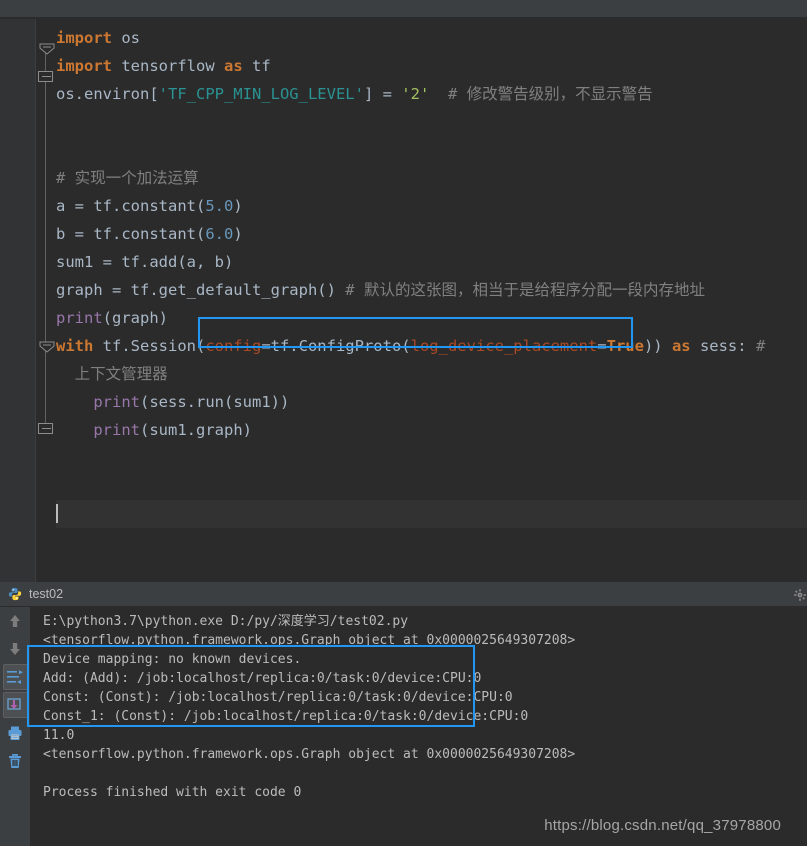 The width and height of the screenshot is (807, 846). I want to click on scroll-to-end-icon, so click(14, 704).